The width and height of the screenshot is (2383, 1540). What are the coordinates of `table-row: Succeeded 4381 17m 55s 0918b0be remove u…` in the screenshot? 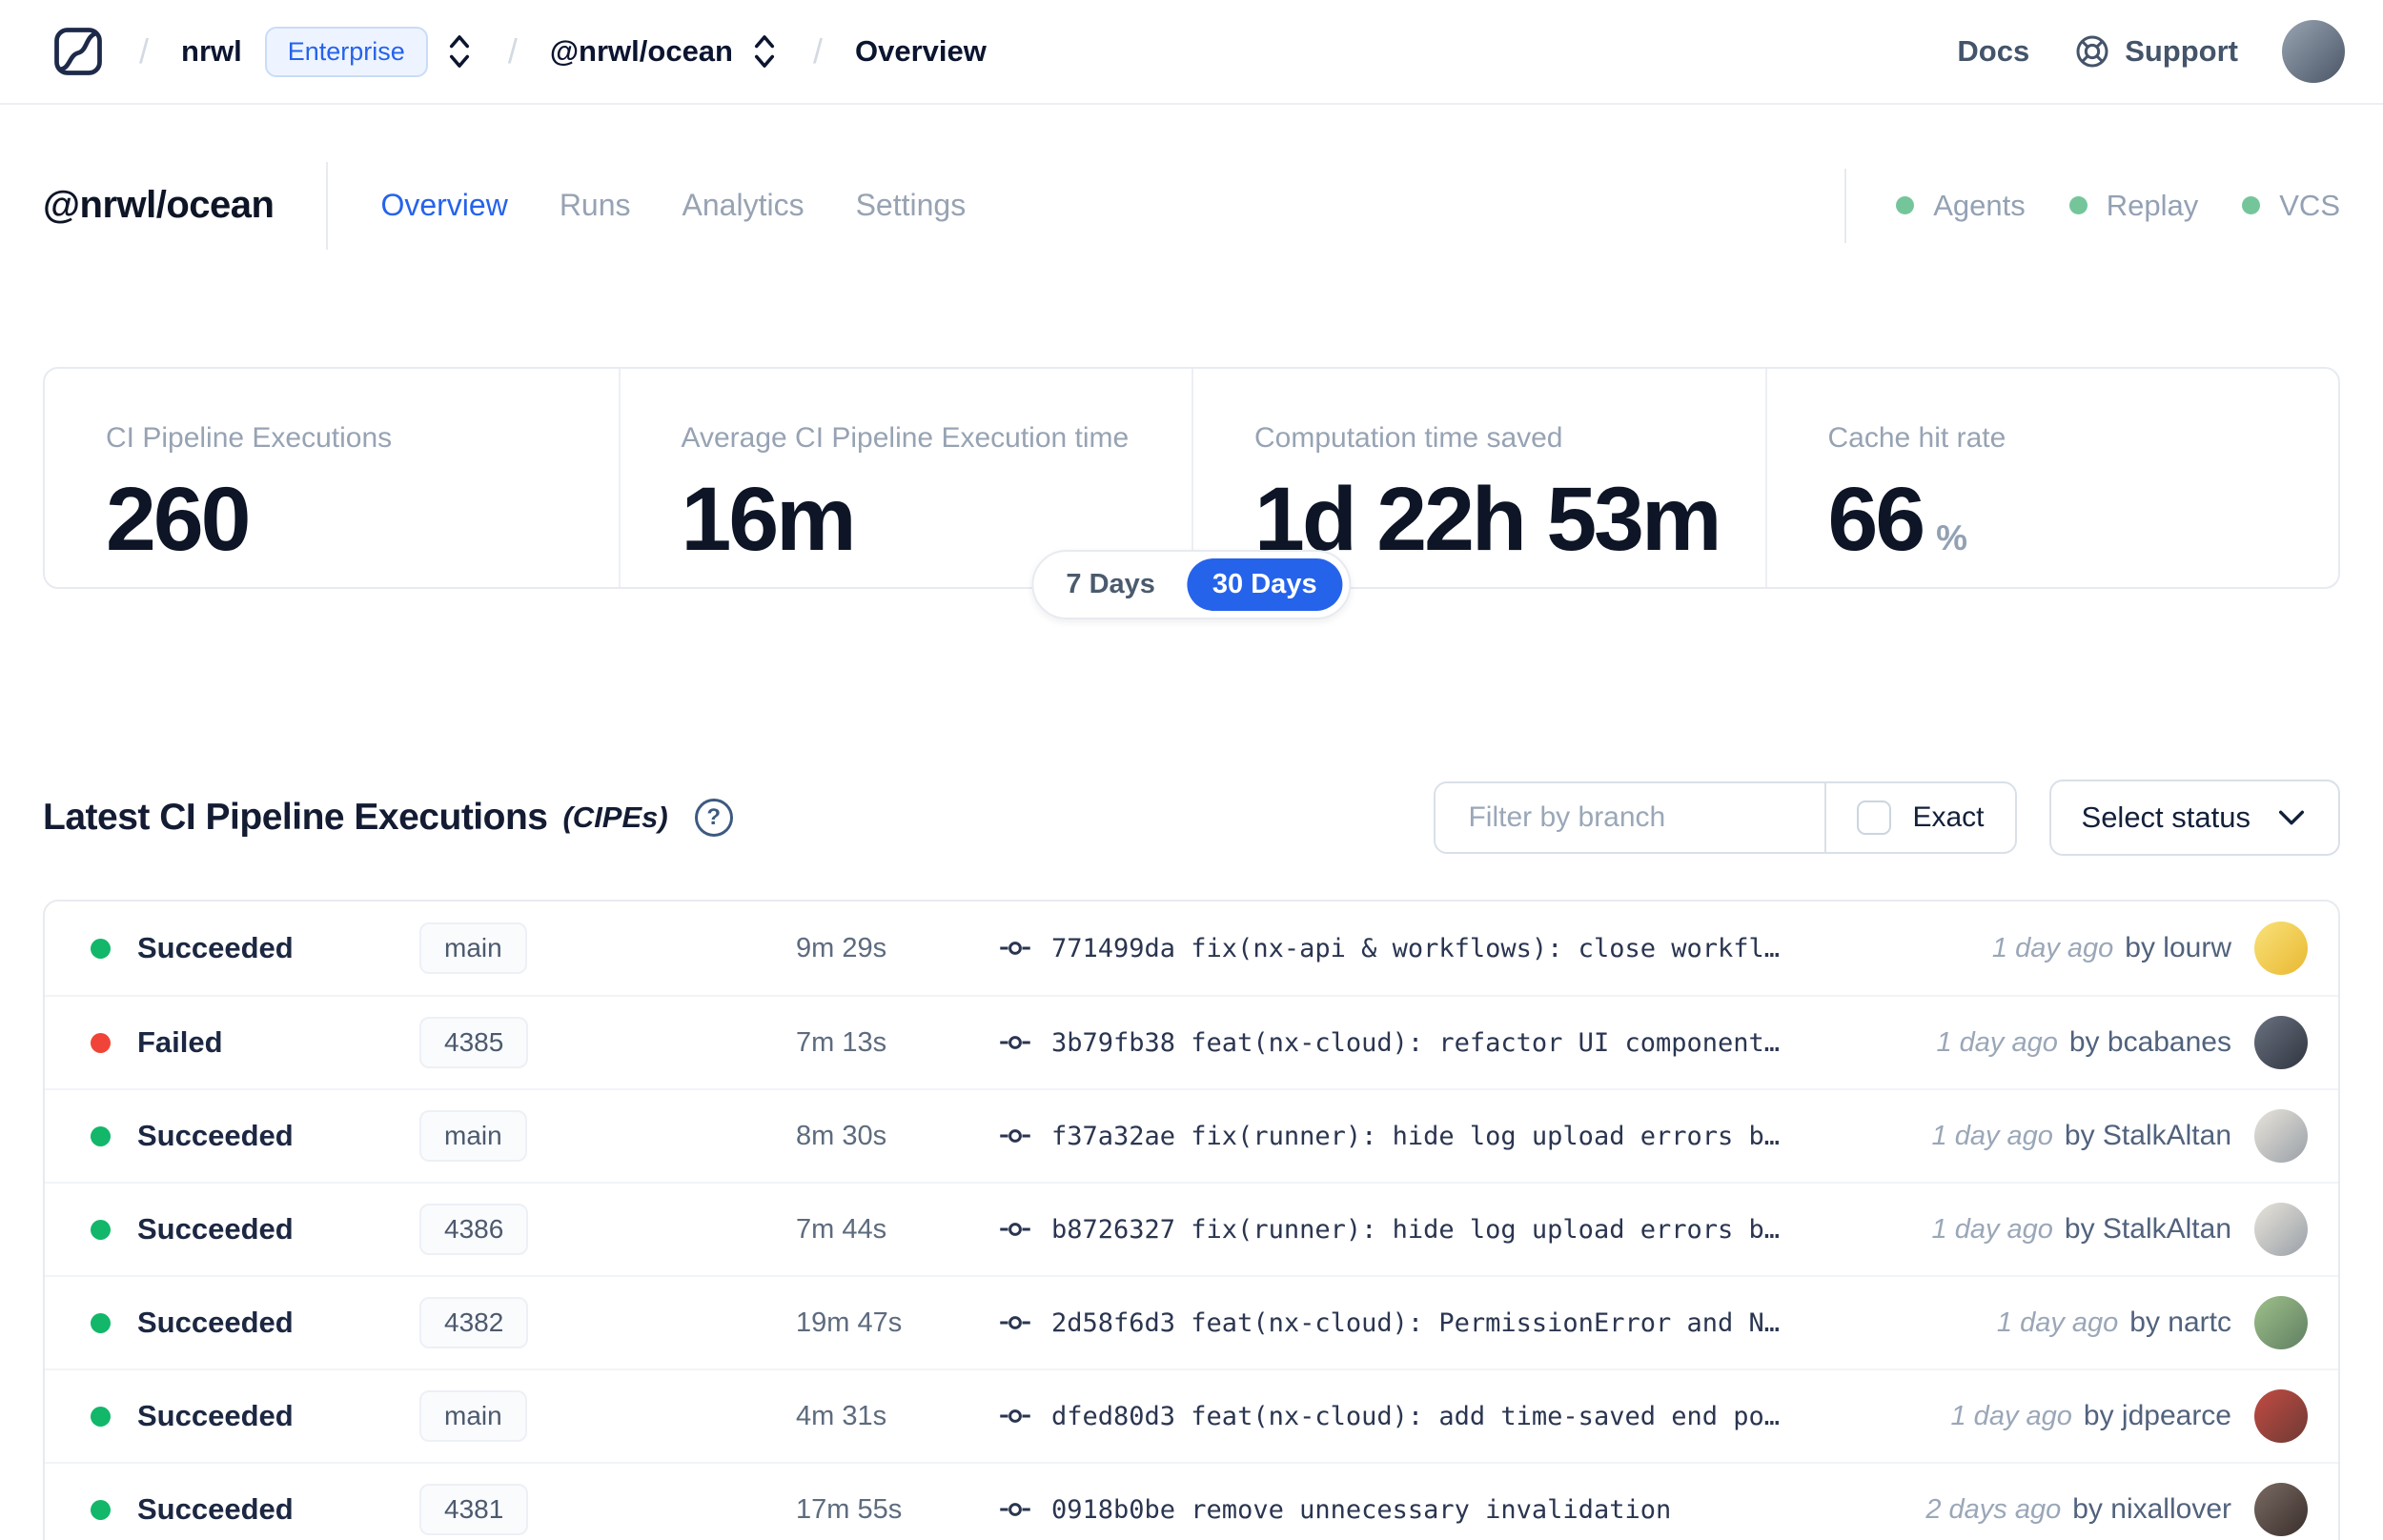 It's located at (1191, 1501).